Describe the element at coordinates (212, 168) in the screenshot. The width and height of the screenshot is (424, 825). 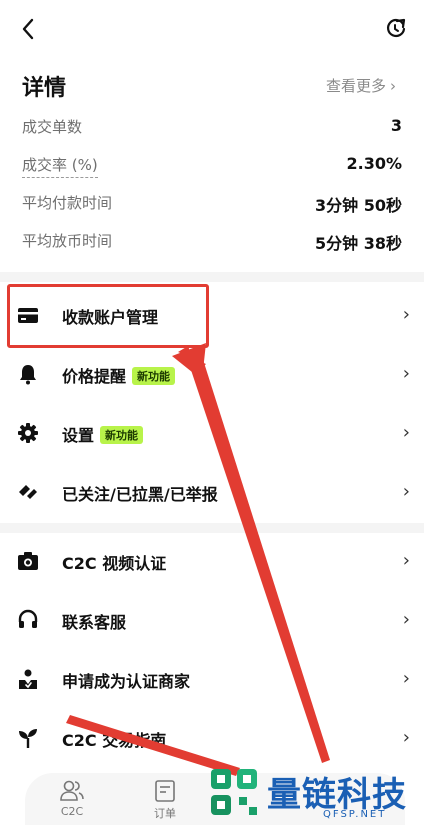
I see `stat-row: 成交率 (%) 2.30%` at that location.